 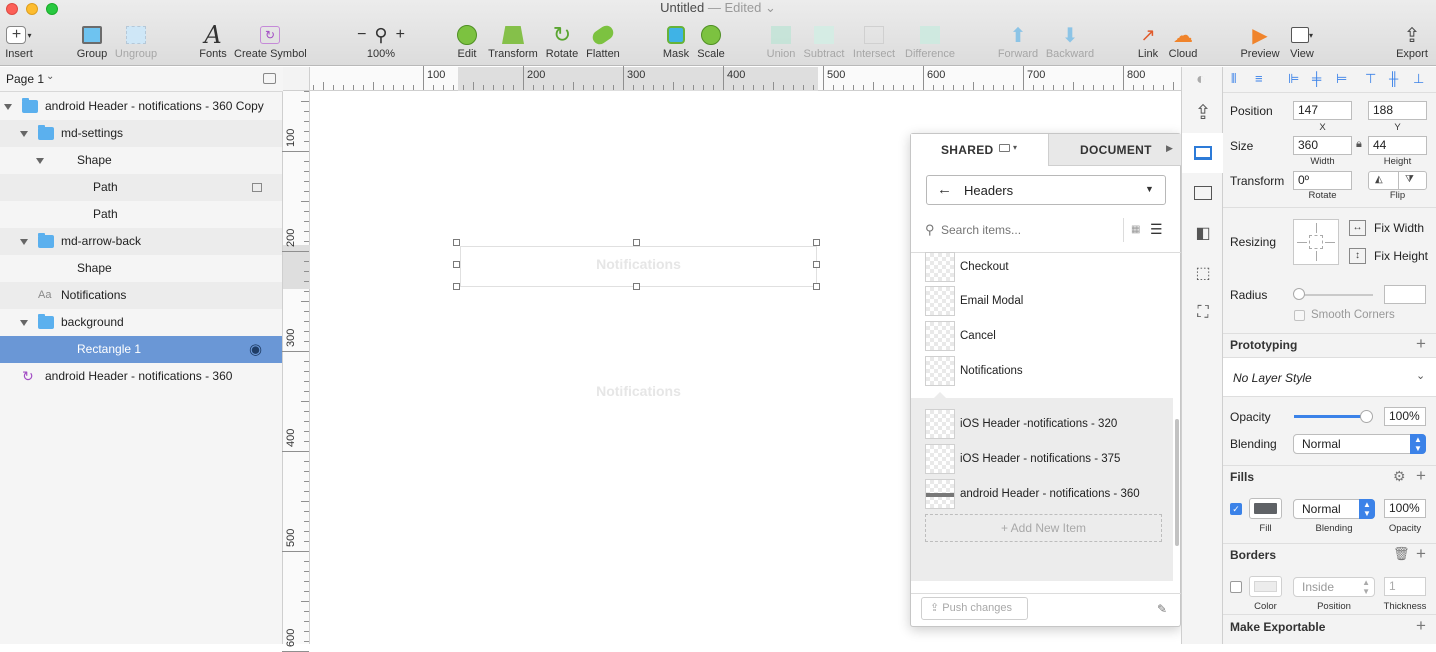 What do you see at coordinates (1405, 508) in the screenshot?
I see `fill-opacity-field: 100%` at bounding box center [1405, 508].